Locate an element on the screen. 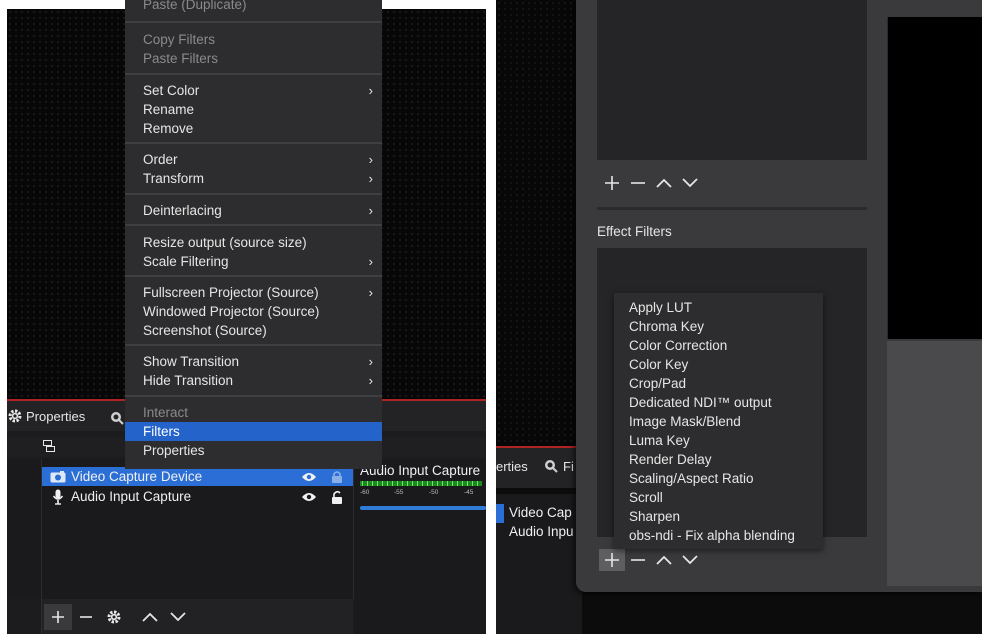 This screenshot has height=643, width=982. minus-icon is located at coordinates (86, 616).